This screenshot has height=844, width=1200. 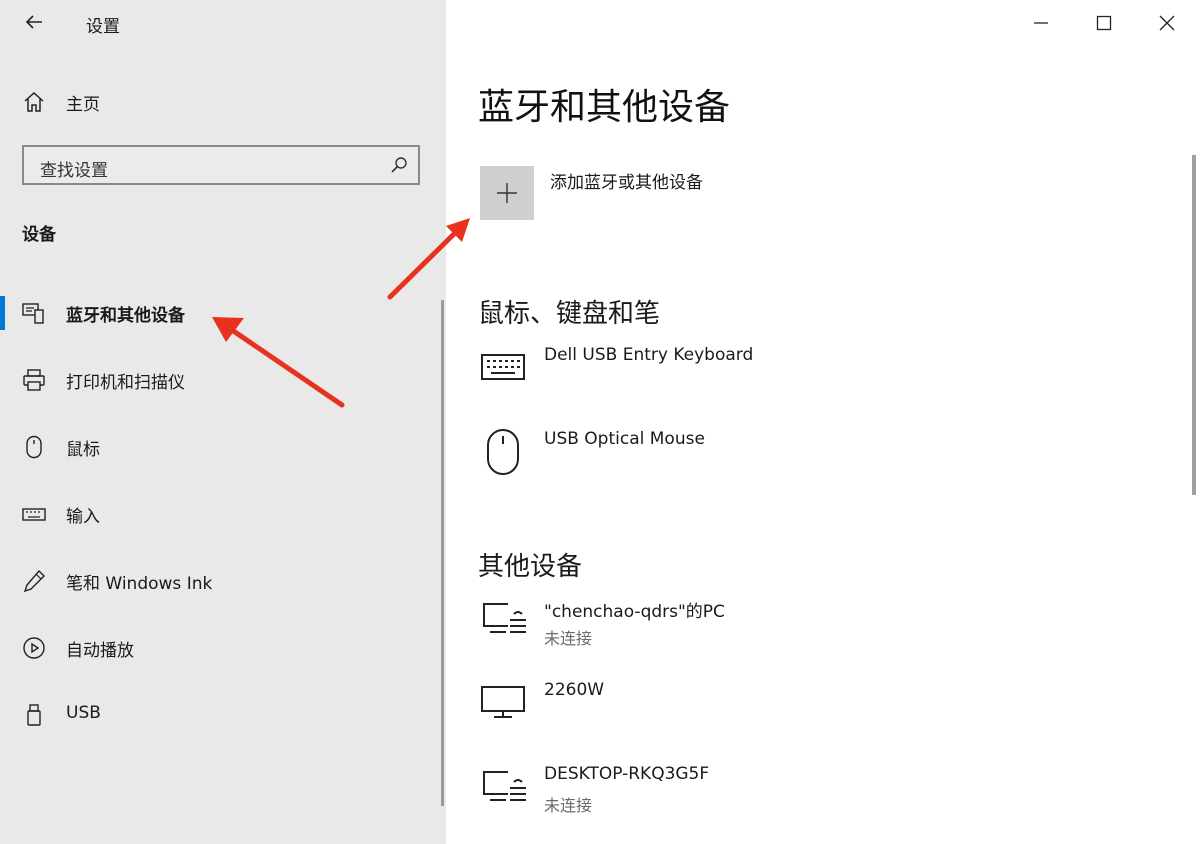 I want to click on minimize-icon, so click(x=1041, y=23).